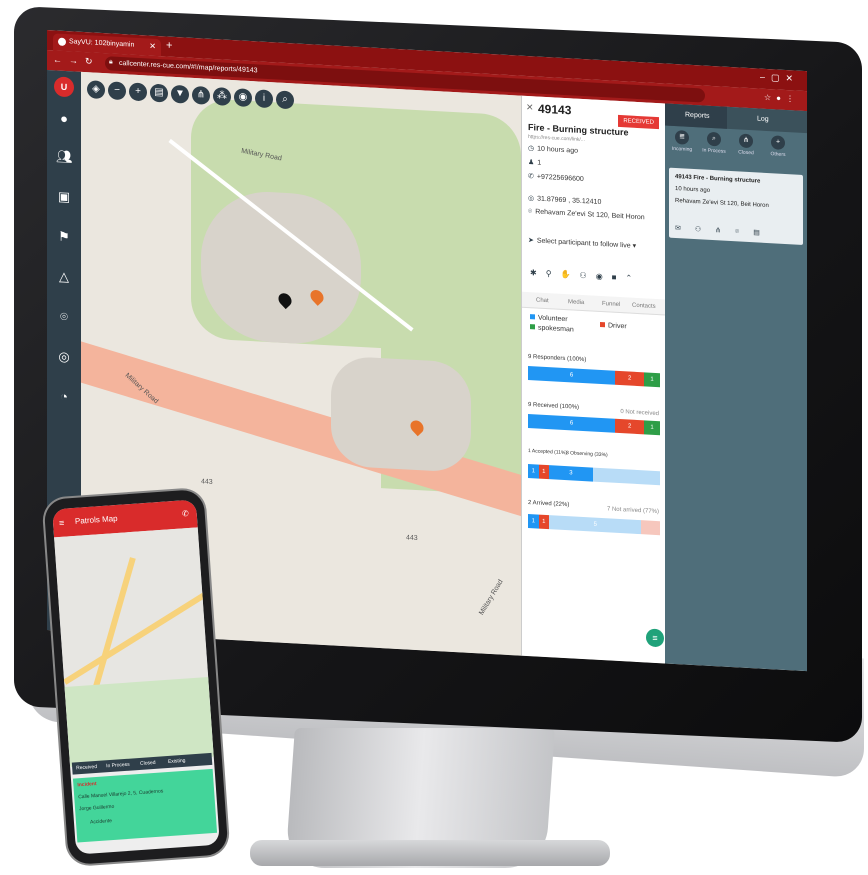 The image size is (868, 875). Describe the element at coordinates (556, 329) in the screenshot. I see `legend-label: spokesman` at that location.